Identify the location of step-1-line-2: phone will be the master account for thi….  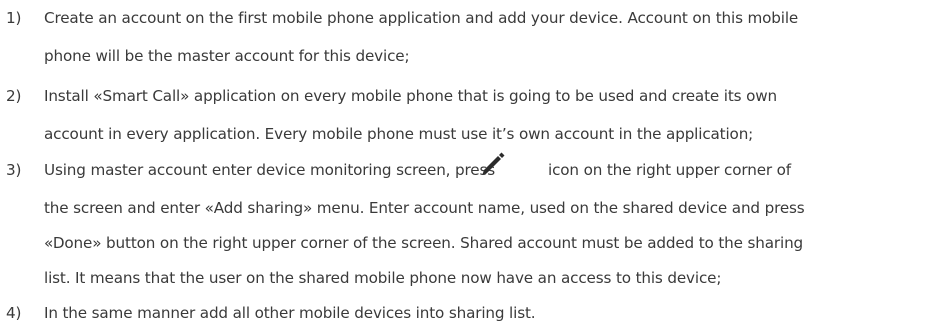
(227, 56).